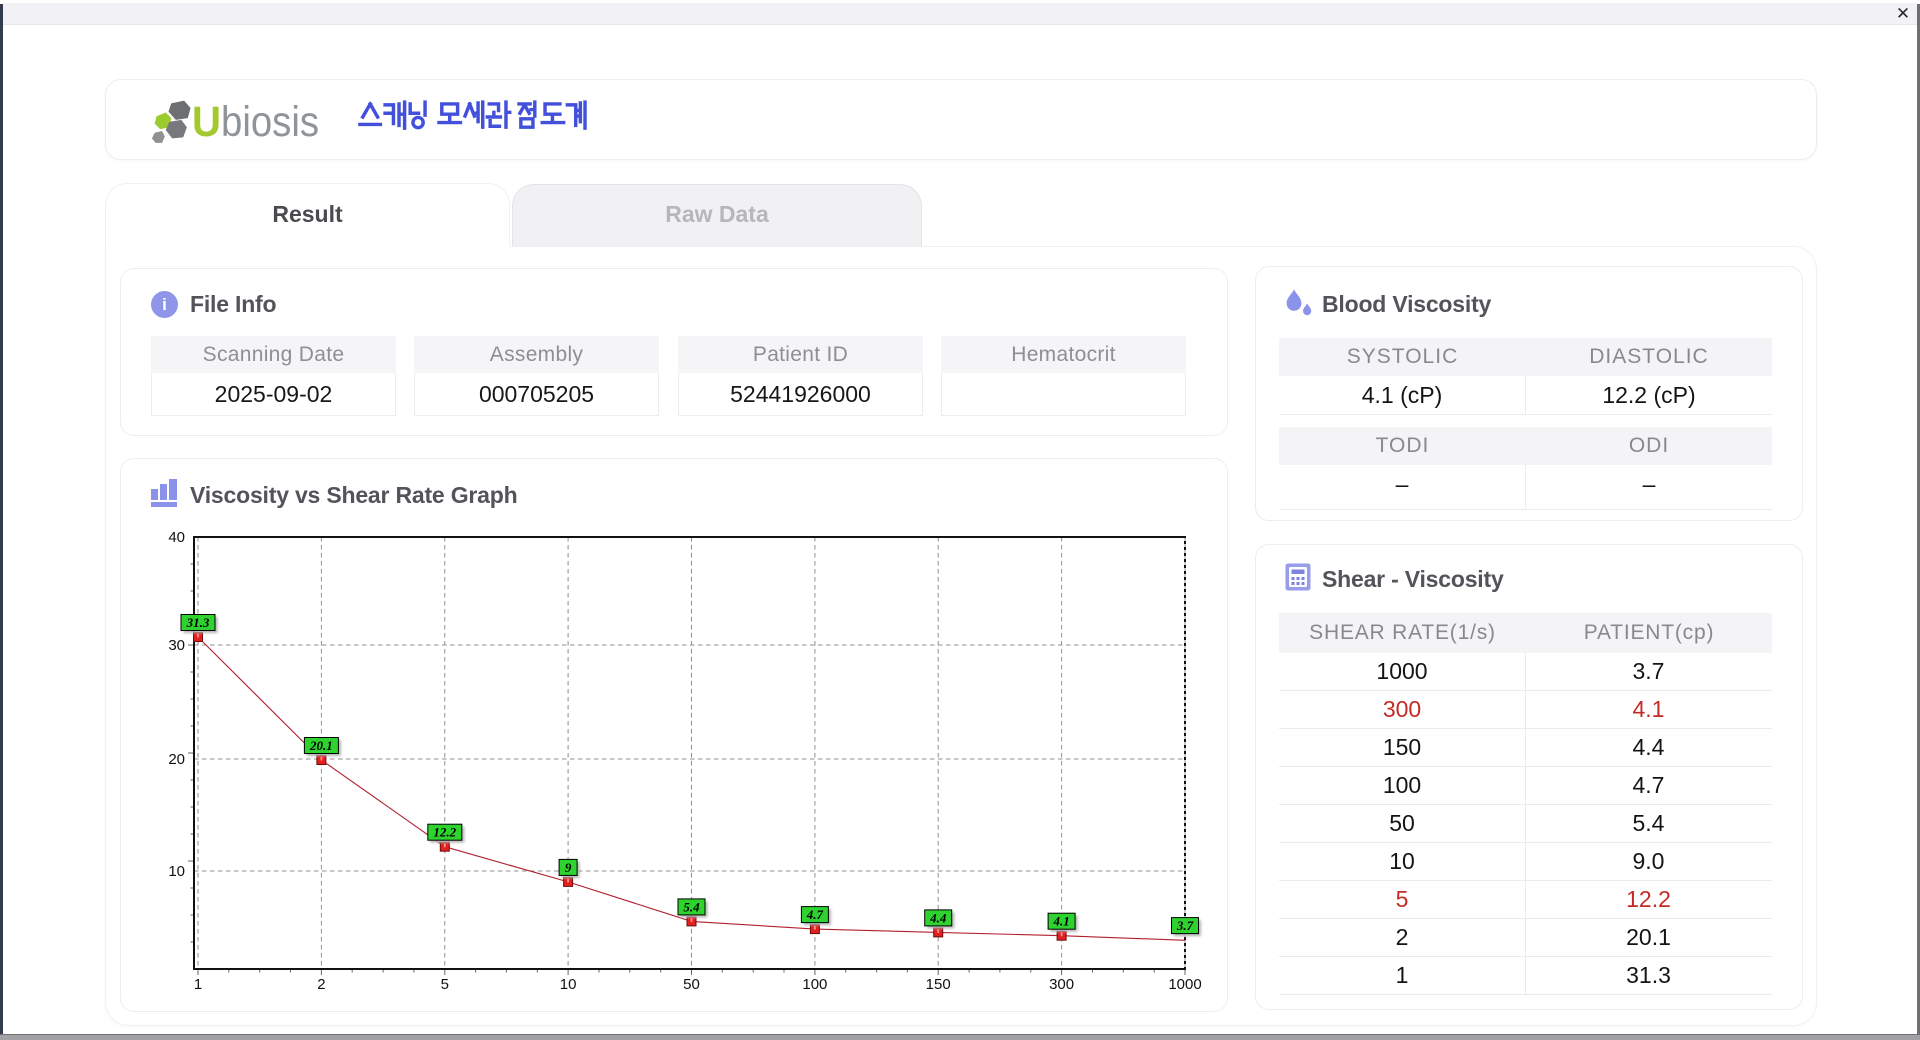  Describe the element at coordinates (198, 622) in the screenshot. I see `svg-text: 31.3` at that location.